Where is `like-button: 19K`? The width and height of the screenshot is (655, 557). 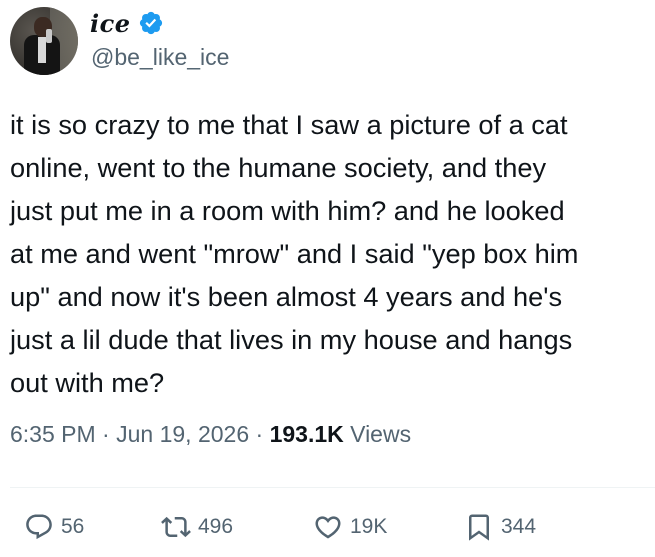
like-button: 19K is located at coordinates (350, 527).